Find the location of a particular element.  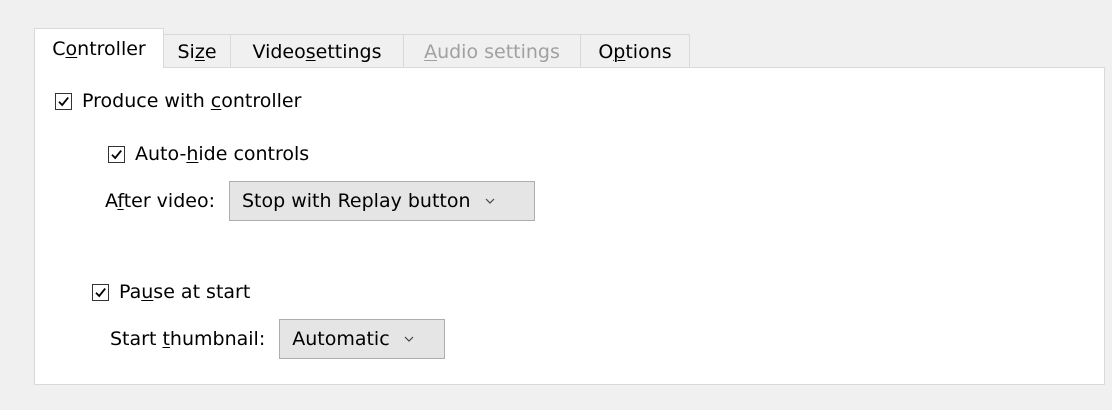

after-video-dropdown: Stop with Replay button is located at coordinates (381, 201).